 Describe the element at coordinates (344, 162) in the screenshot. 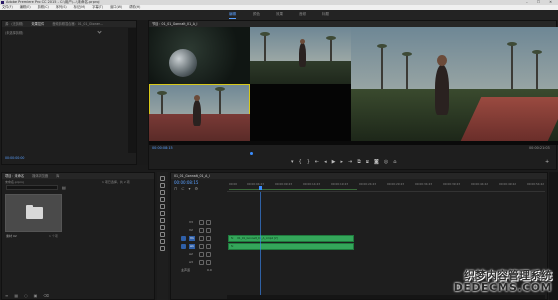

I see `step-forward-icon: ▸` at that location.